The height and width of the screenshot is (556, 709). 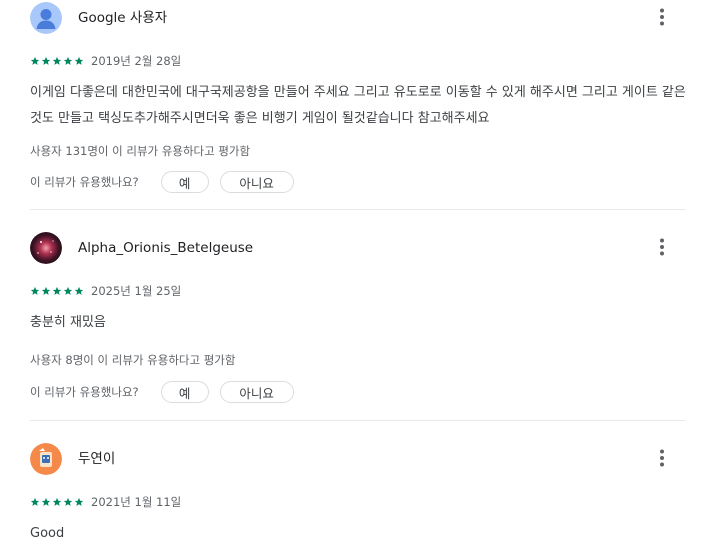 What do you see at coordinates (136, 61) in the screenshot?
I see `review-date: 2019년 2월 28일` at bounding box center [136, 61].